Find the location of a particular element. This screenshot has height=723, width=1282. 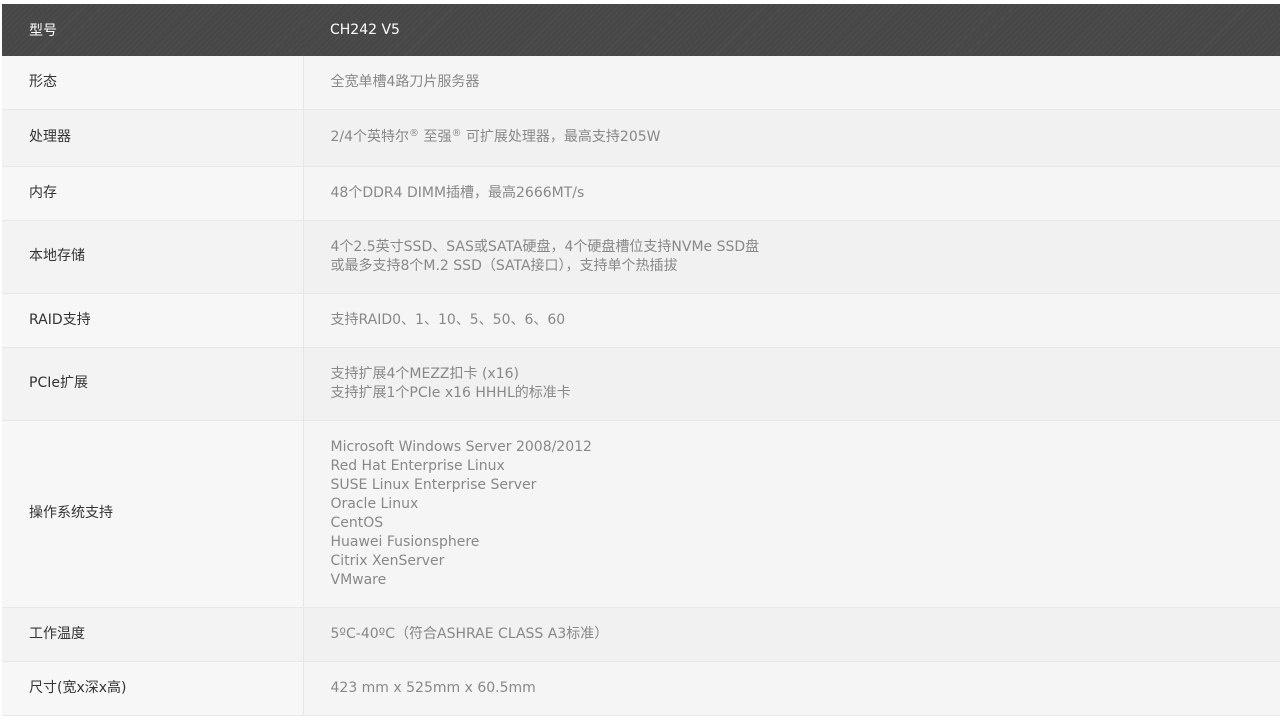

table-row: RAID支持 支持RAID0、1、10、5、50、6、60 is located at coordinates (641, 320).